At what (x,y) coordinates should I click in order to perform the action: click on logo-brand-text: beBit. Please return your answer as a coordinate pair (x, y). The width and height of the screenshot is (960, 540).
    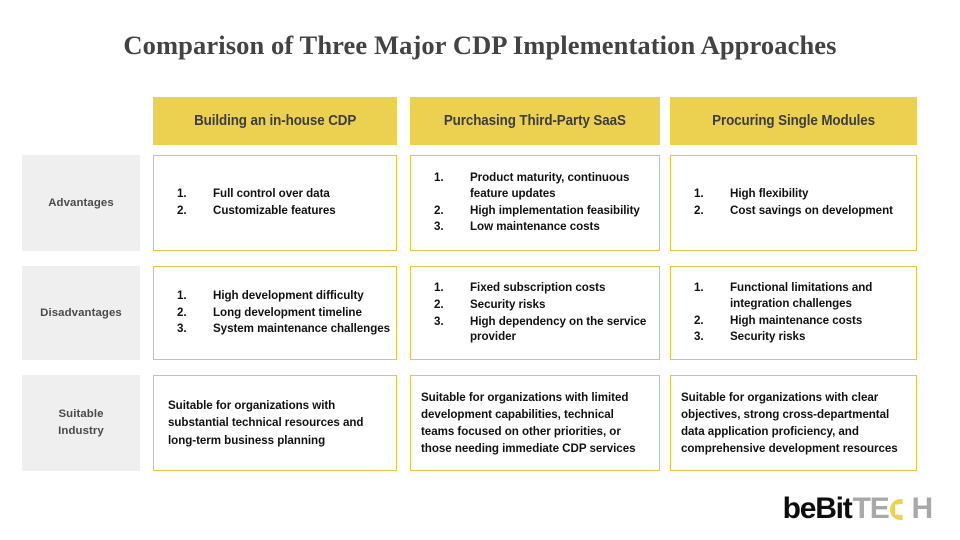
    Looking at the image, I should click on (817, 508).